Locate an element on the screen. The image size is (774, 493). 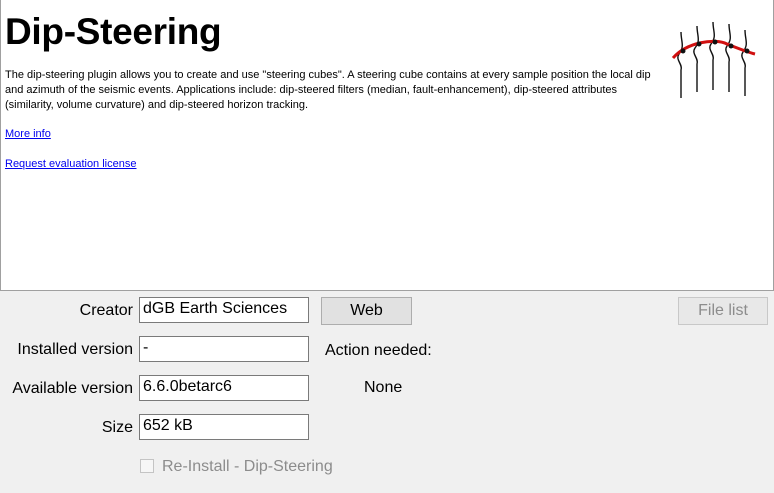
installed-version-field: - is located at coordinates (224, 349).